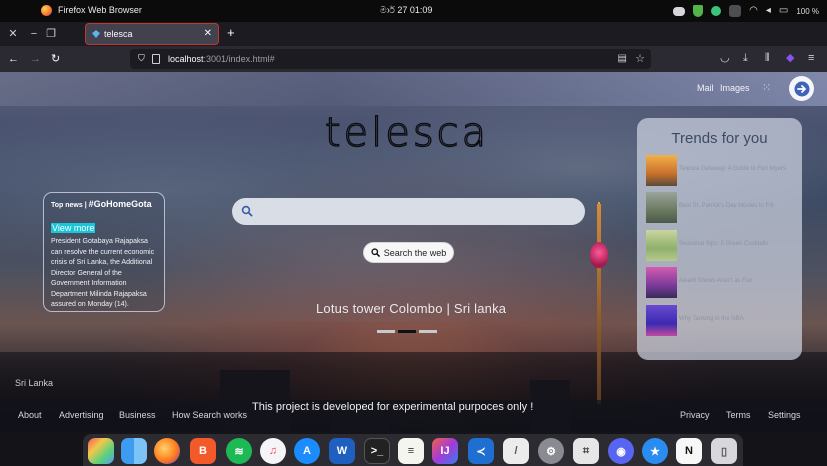 The image size is (827, 466). Describe the element at coordinates (100, 10) in the screenshot. I see `active-app-name: Firefox Web Browser` at that location.